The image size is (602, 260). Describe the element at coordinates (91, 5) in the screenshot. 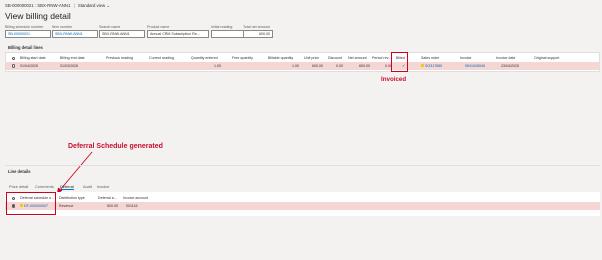

I see `view-selector: Standard view` at that location.